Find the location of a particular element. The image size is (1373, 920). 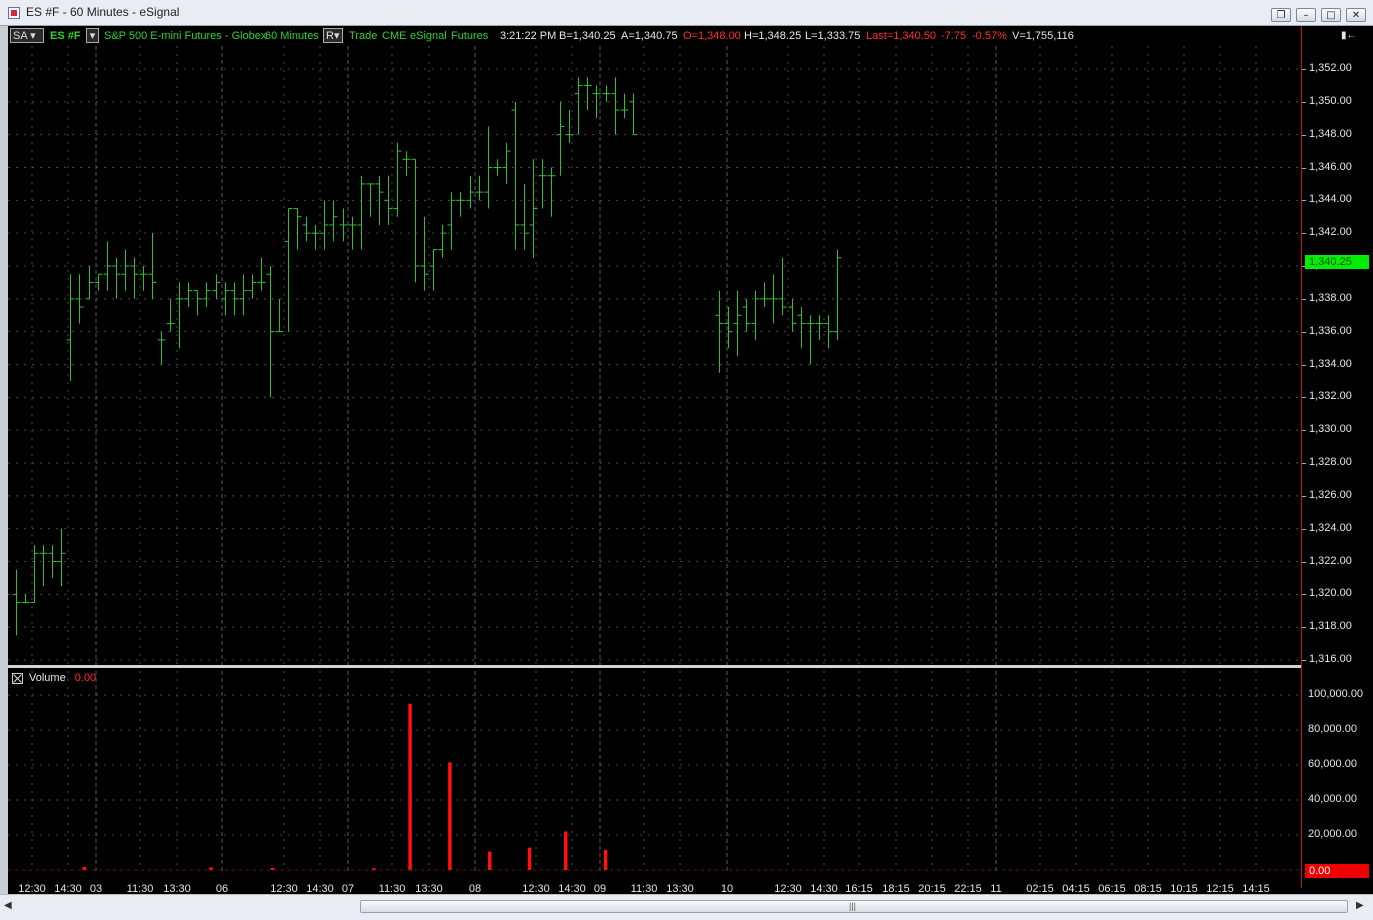

window-title-bar: ES #F - 60 Minutes - eSignal ❐ – □ ✕ is located at coordinates (686, 13).